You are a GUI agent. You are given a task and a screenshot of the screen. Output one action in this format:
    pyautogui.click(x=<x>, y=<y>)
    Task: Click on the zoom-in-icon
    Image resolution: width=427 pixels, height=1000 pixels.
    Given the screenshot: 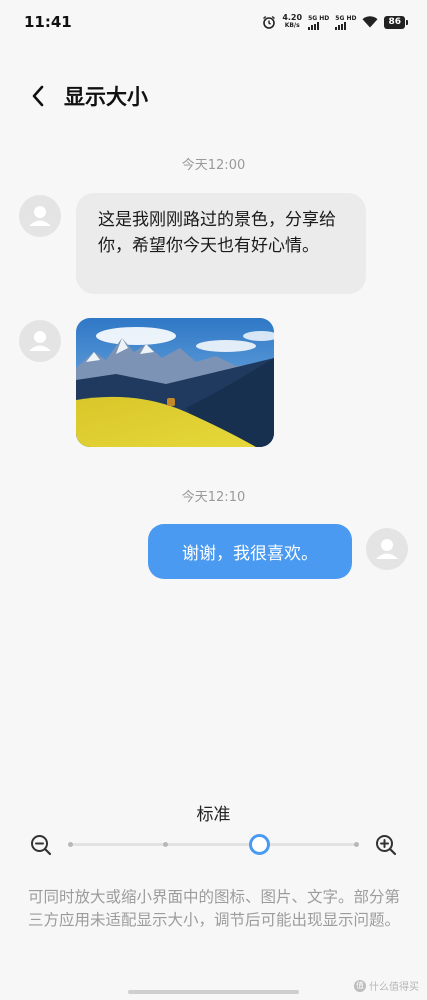 What is the action you would take?
    pyautogui.click(x=386, y=845)
    